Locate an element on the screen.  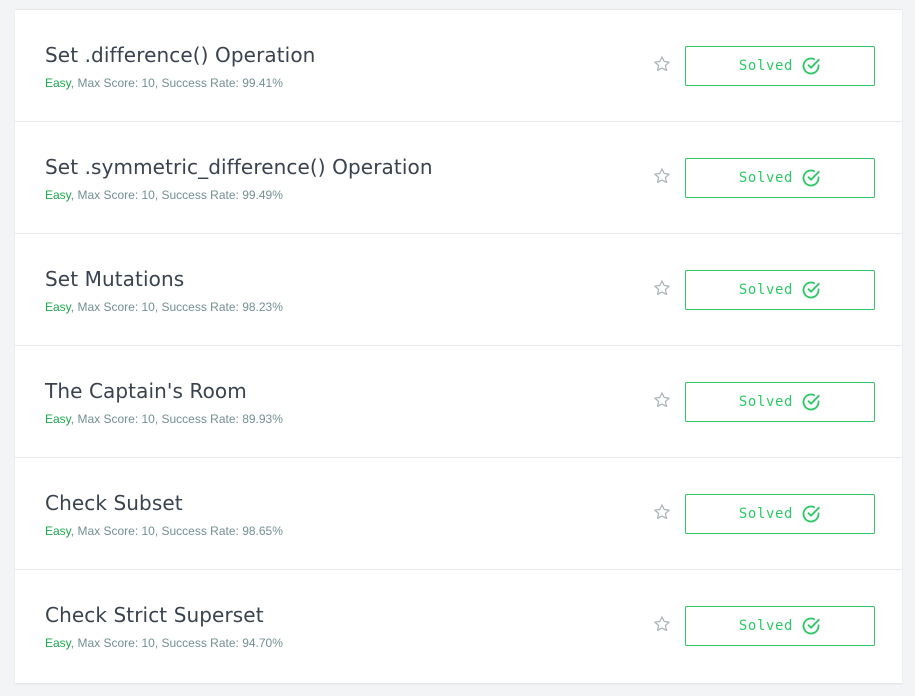
challenge-title: Set .difference() Operation is located at coordinates (180, 55).